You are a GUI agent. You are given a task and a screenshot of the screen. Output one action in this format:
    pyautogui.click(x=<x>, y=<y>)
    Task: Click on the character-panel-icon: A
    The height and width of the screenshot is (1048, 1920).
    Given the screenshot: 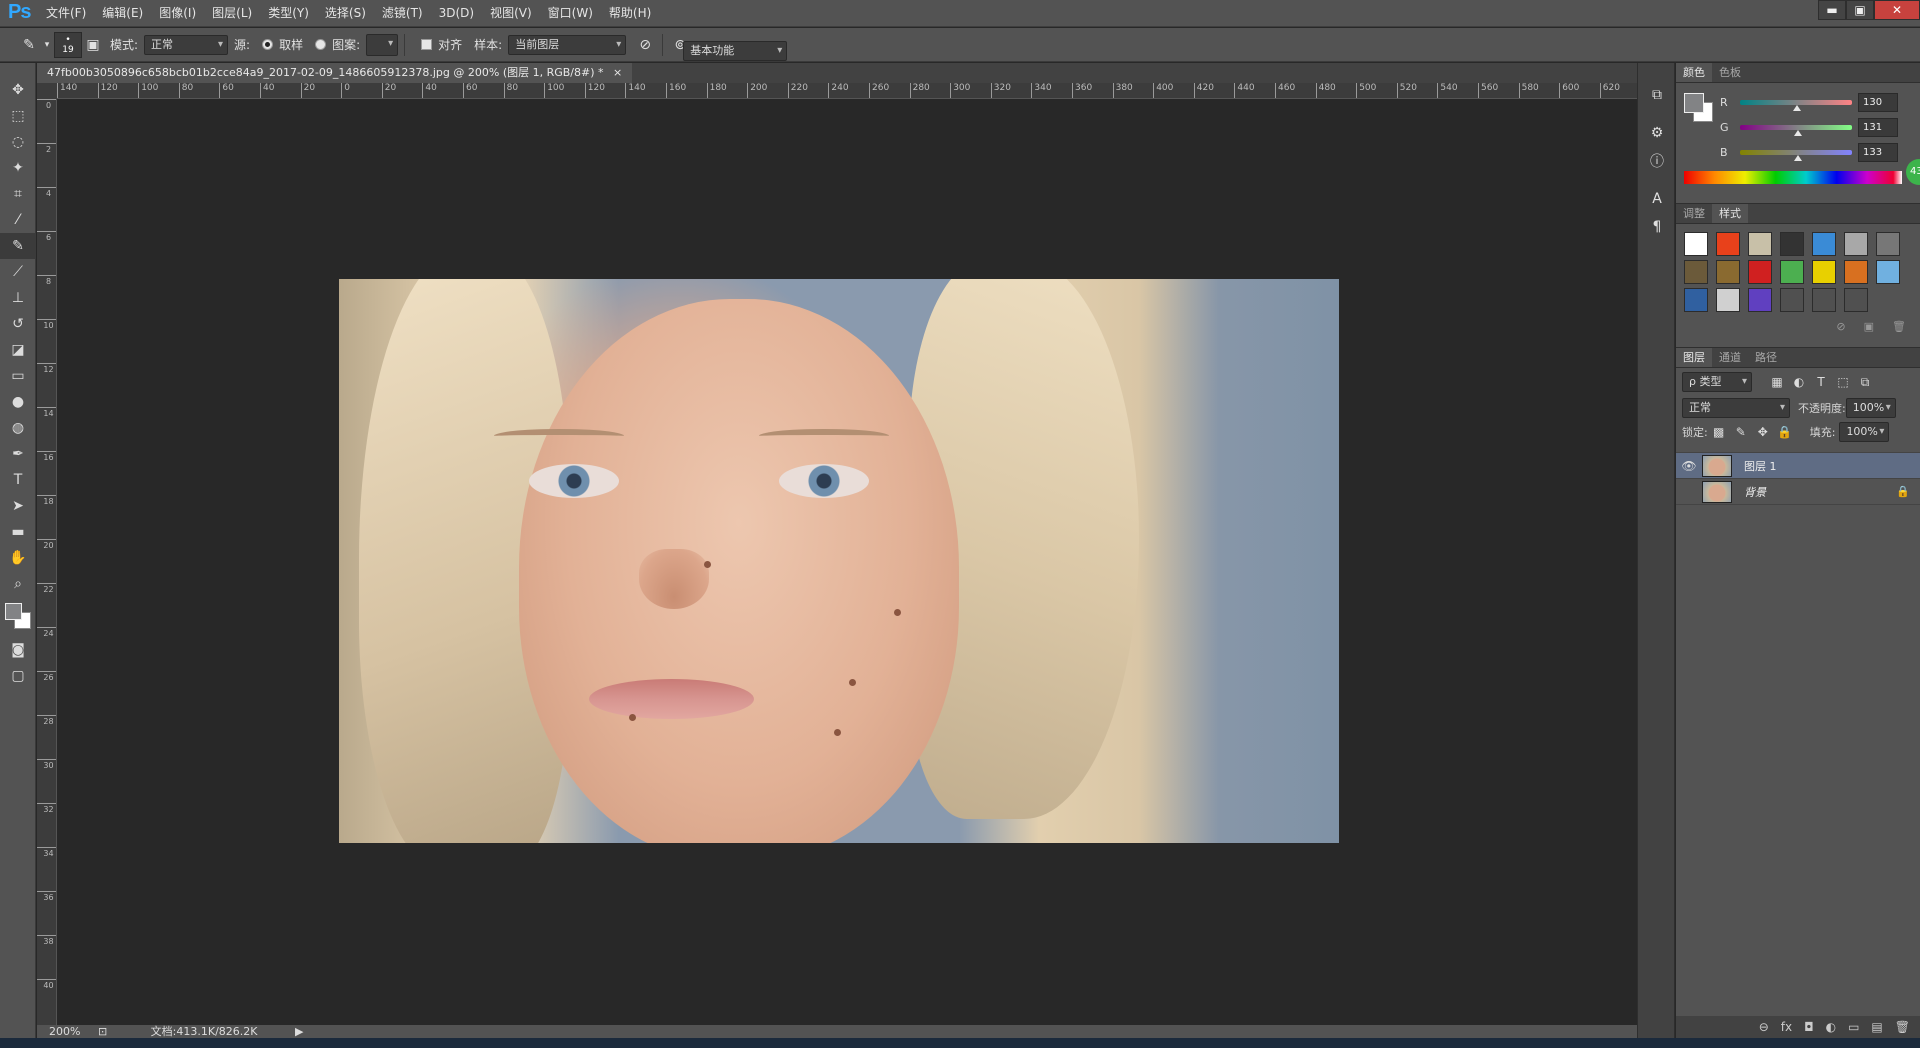 What is the action you would take?
    pyautogui.click(x=1657, y=199)
    